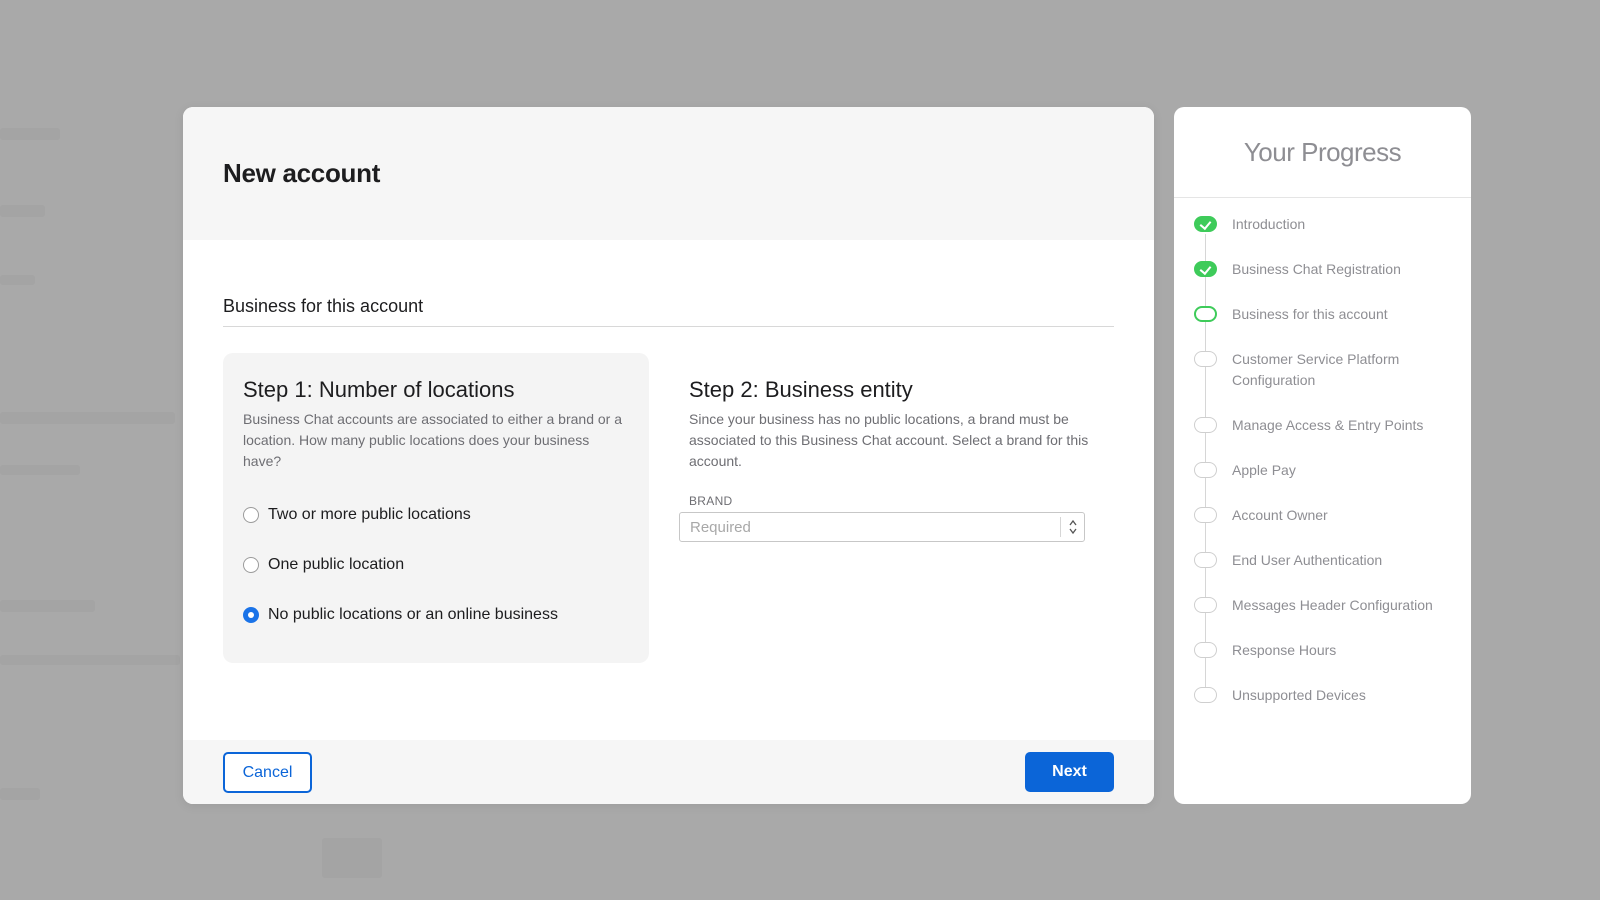  I want to click on progress-label: Business Chat Registration, so click(1316, 269).